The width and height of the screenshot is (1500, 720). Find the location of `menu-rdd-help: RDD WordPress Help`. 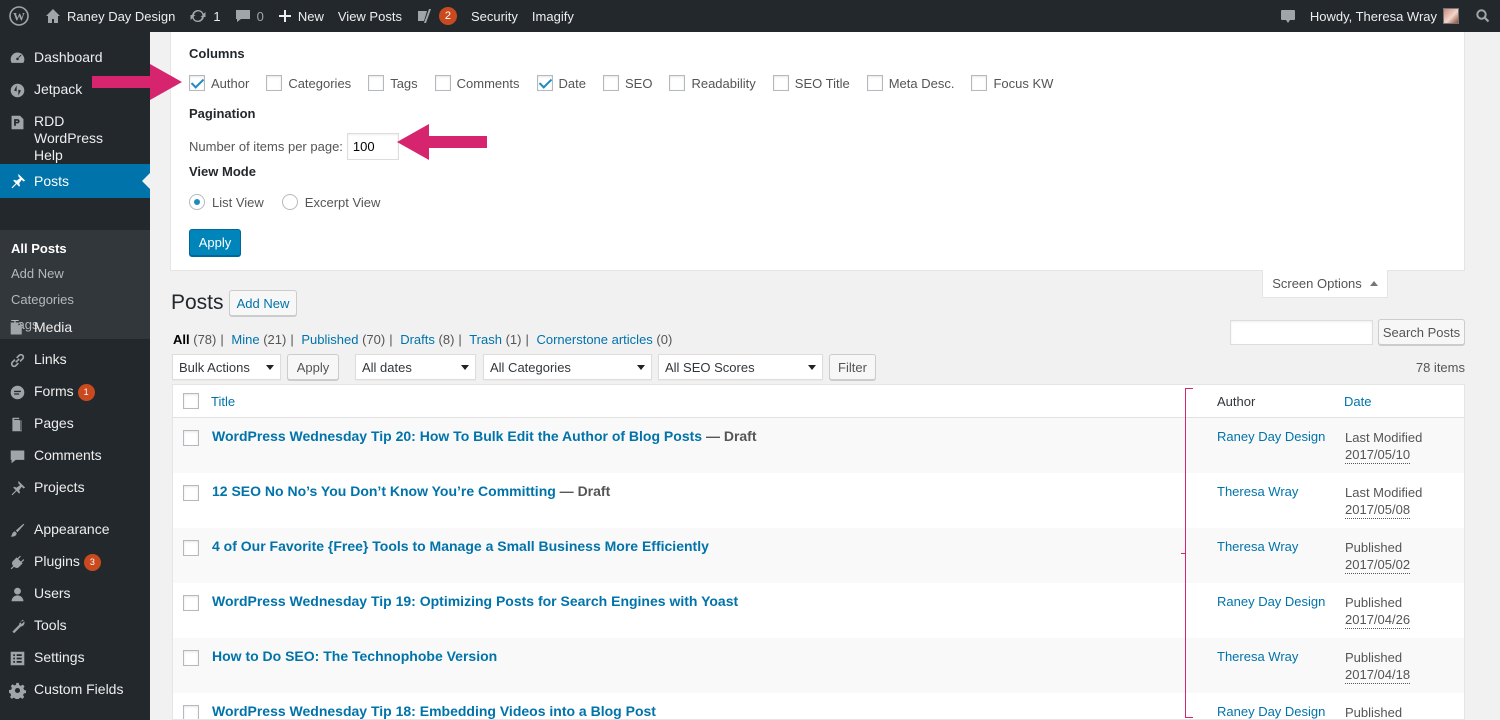

menu-rdd-help: RDD WordPress Help is located at coordinates (75, 138).